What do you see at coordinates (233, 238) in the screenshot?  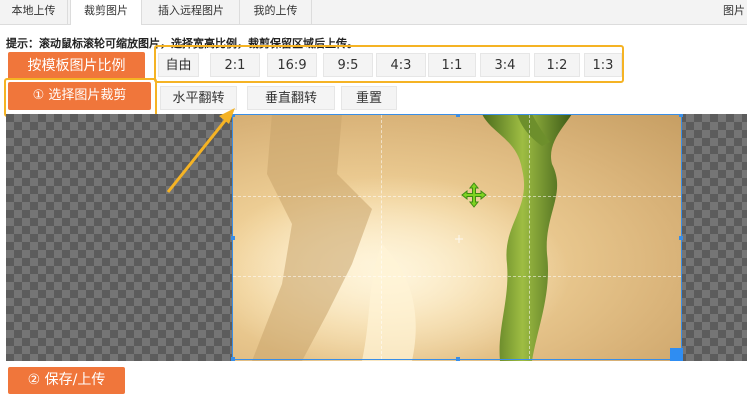 I see `crop-handle-w` at bounding box center [233, 238].